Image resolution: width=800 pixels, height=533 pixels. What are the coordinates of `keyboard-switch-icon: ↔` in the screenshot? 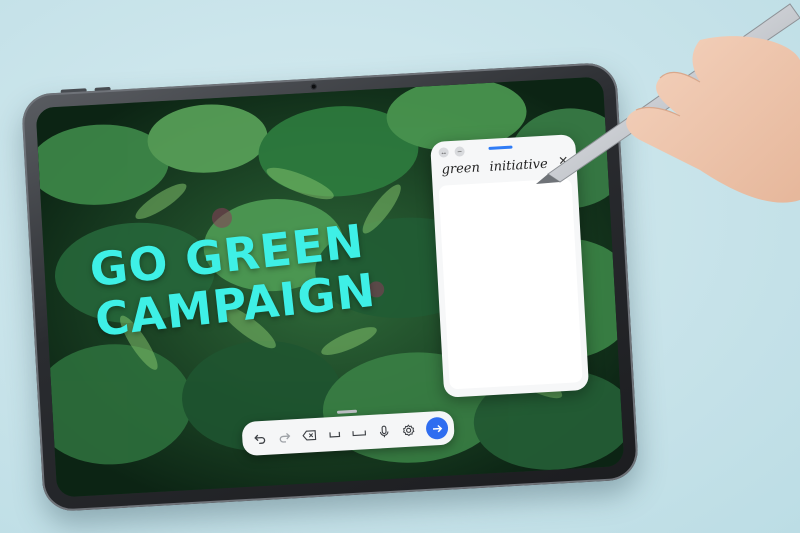 It's located at (443, 152).